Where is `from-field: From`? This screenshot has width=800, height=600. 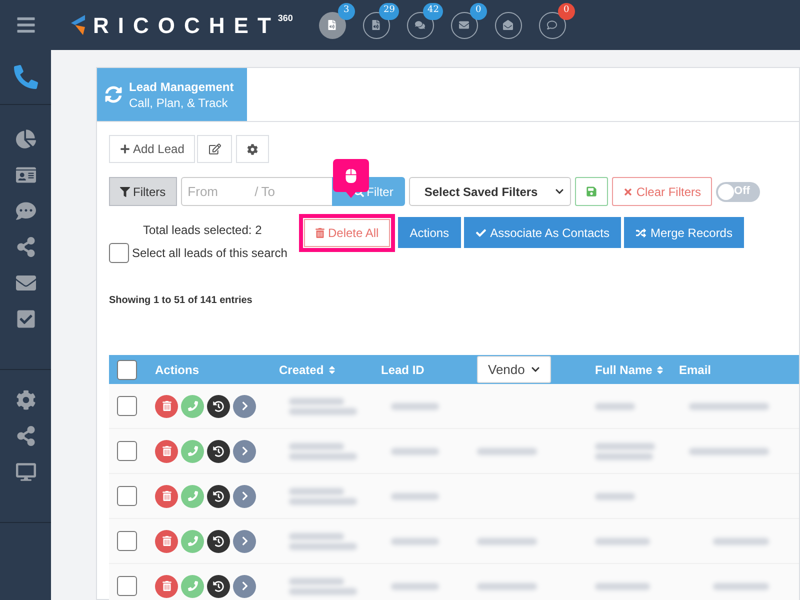 from-field: From is located at coordinates (220, 192).